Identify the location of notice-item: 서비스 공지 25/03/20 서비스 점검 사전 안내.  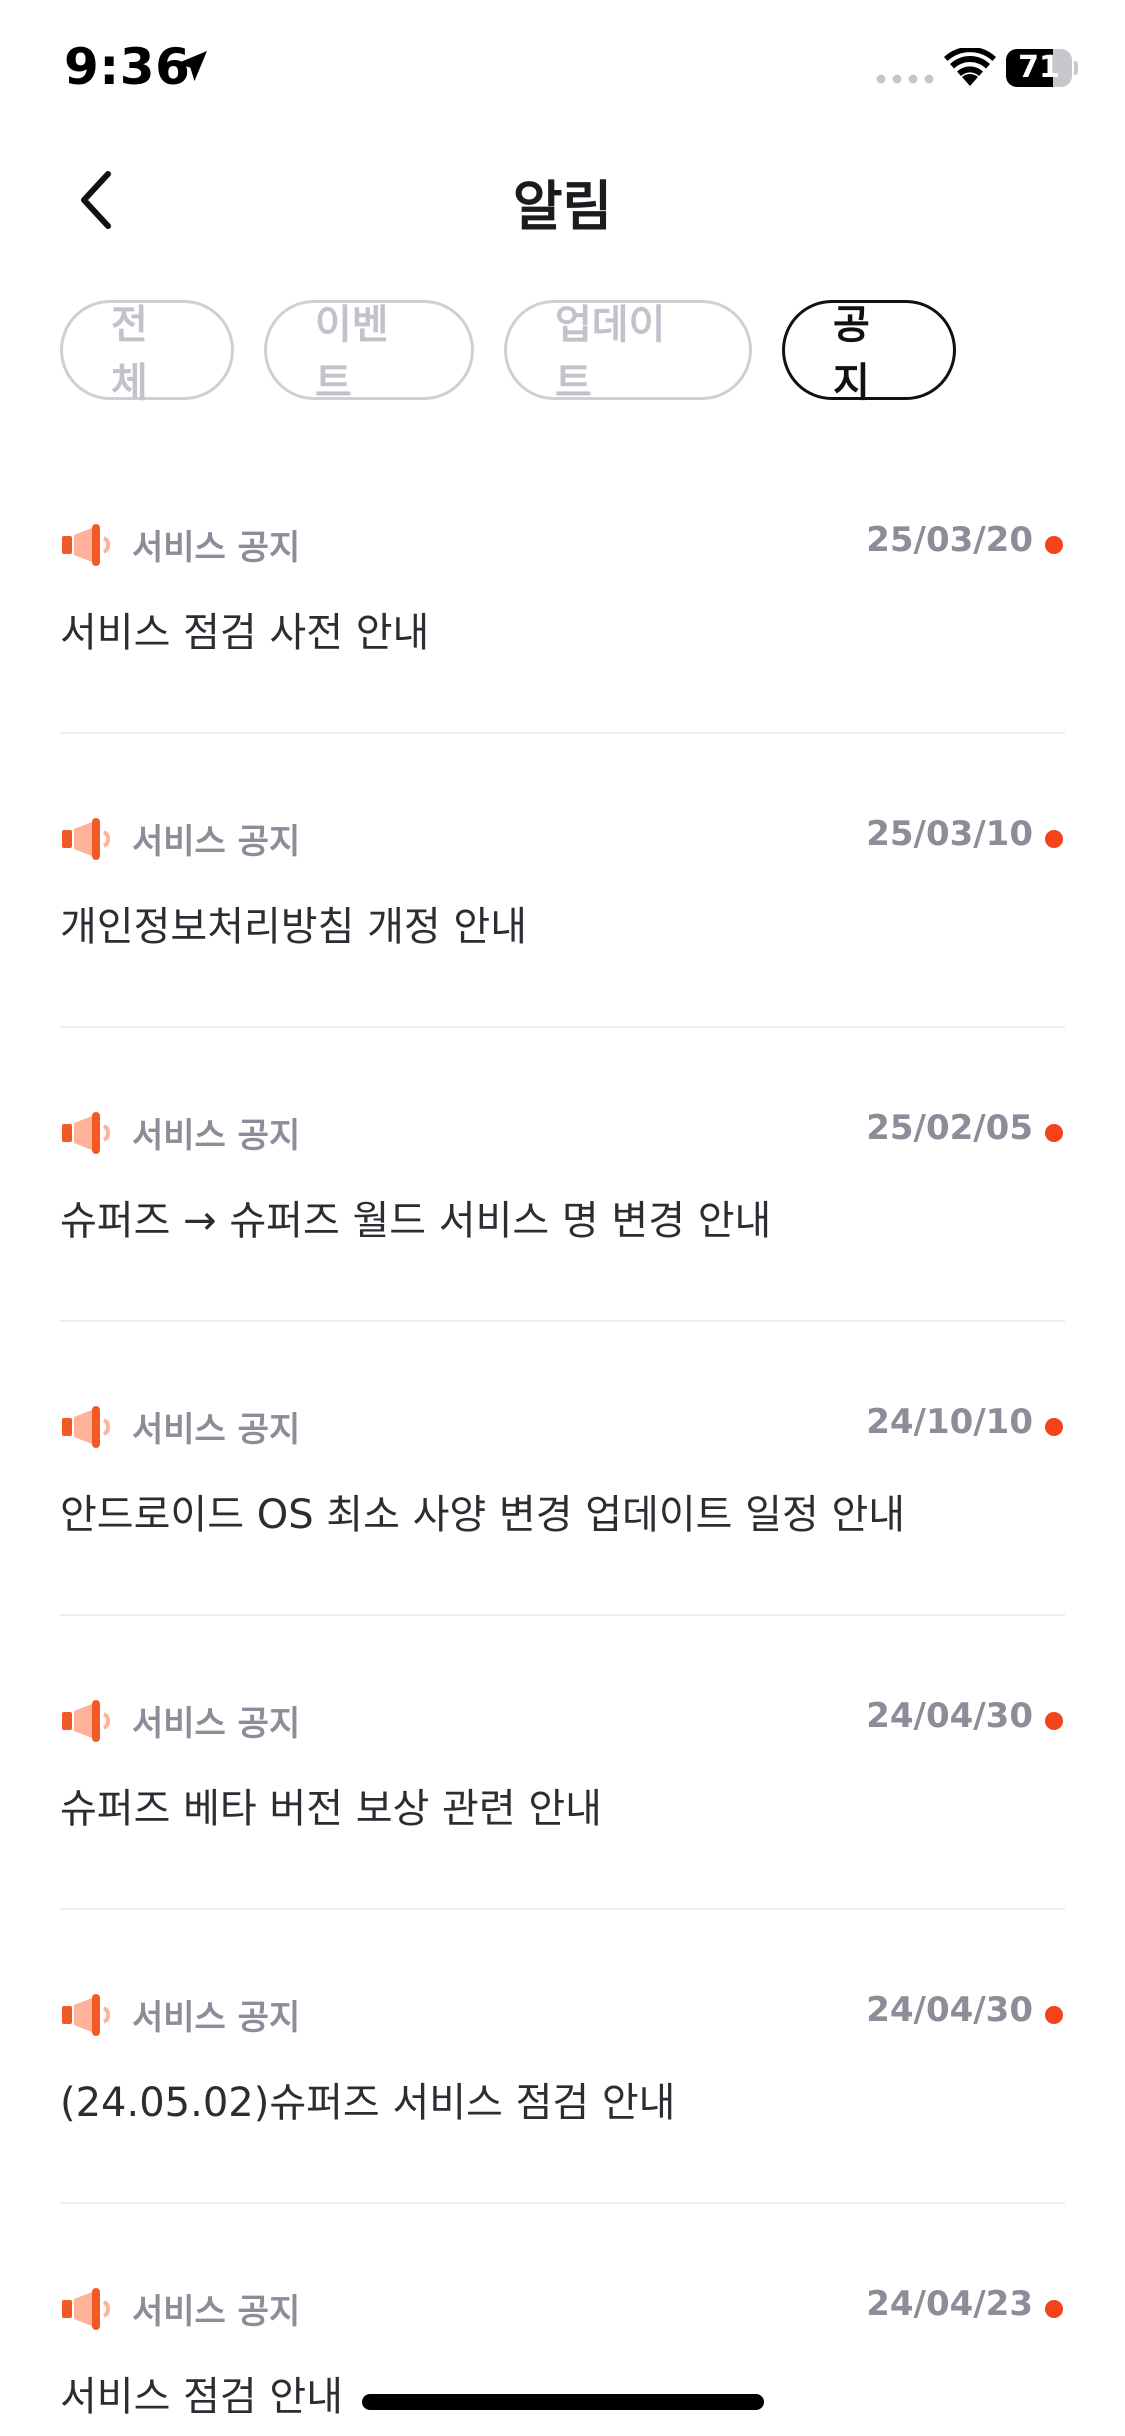
(562, 587).